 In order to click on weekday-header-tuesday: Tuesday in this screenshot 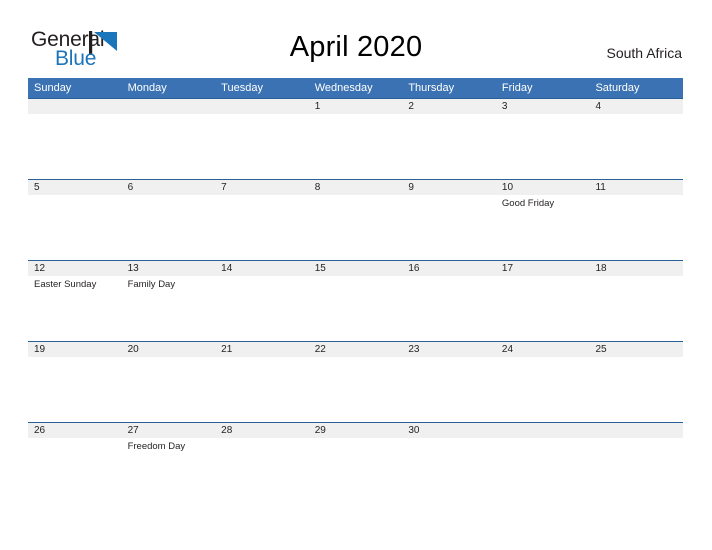, I will do `click(242, 88)`.